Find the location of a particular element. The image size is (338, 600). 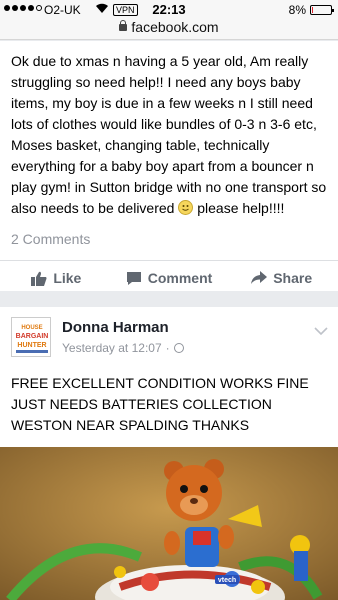

avatar-line: HOUSE is located at coordinates (31, 328).